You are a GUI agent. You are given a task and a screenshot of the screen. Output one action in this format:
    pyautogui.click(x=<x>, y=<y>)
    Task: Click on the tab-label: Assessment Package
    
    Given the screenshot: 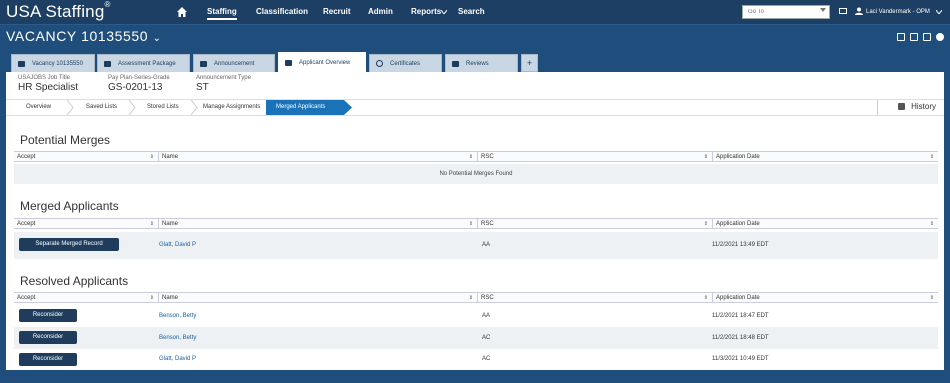 What is the action you would take?
    pyautogui.click(x=147, y=63)
    